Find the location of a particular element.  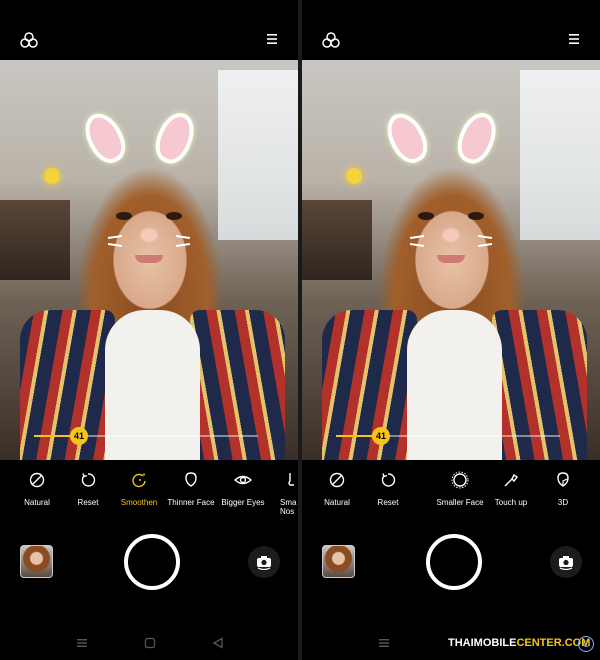

watermark-text: THAIMOBILECENTER.COM is located at coordinates (519, 643).